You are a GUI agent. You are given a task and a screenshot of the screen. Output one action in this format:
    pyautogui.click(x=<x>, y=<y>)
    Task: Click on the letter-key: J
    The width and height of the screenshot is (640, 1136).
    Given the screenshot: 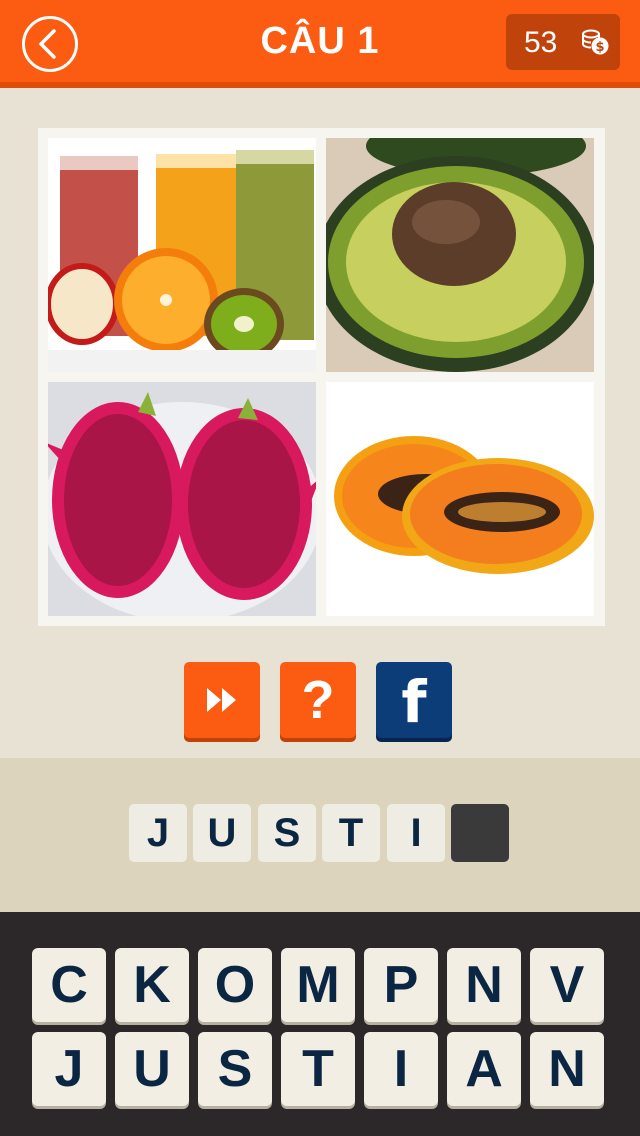 What is the action you would take?
    pyautogui.click(x=69, y=1069)
    